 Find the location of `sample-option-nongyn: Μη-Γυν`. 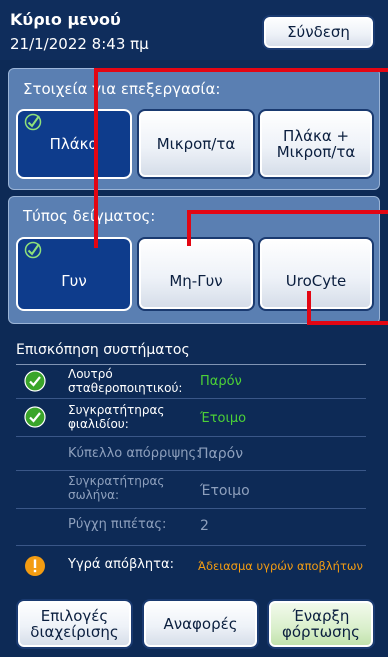

sample-option-nongyn: Μη-Γυν is located at coordinates (196, 274).